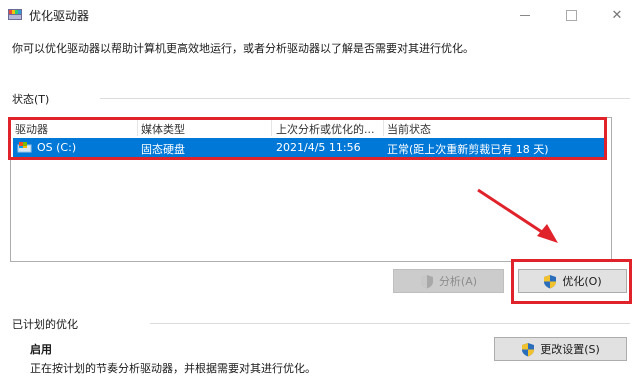 The image size is (640, 380). I want to click on analyze-button-label: 分析(A), so click(458, 281).